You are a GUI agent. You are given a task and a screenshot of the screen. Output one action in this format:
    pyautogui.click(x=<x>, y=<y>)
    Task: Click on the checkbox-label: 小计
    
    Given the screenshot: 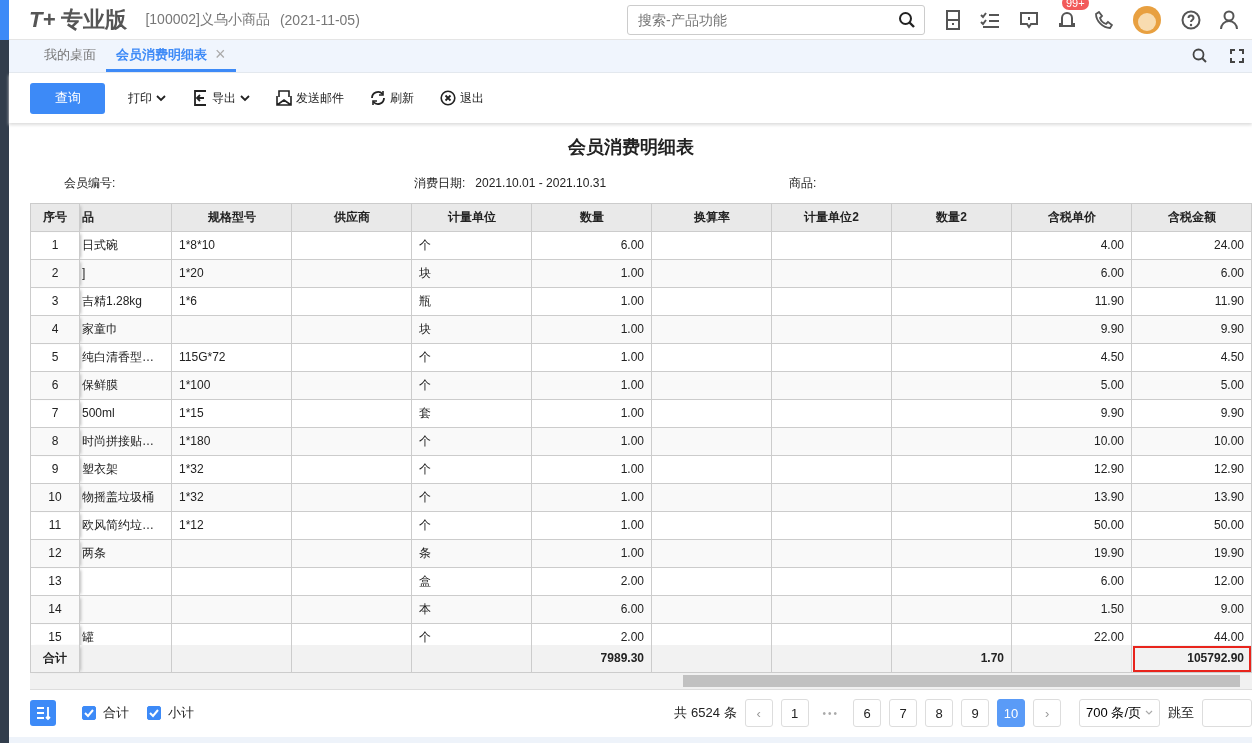 What is the action you would take?
    pyautogui.click(x=181, y=713)
    